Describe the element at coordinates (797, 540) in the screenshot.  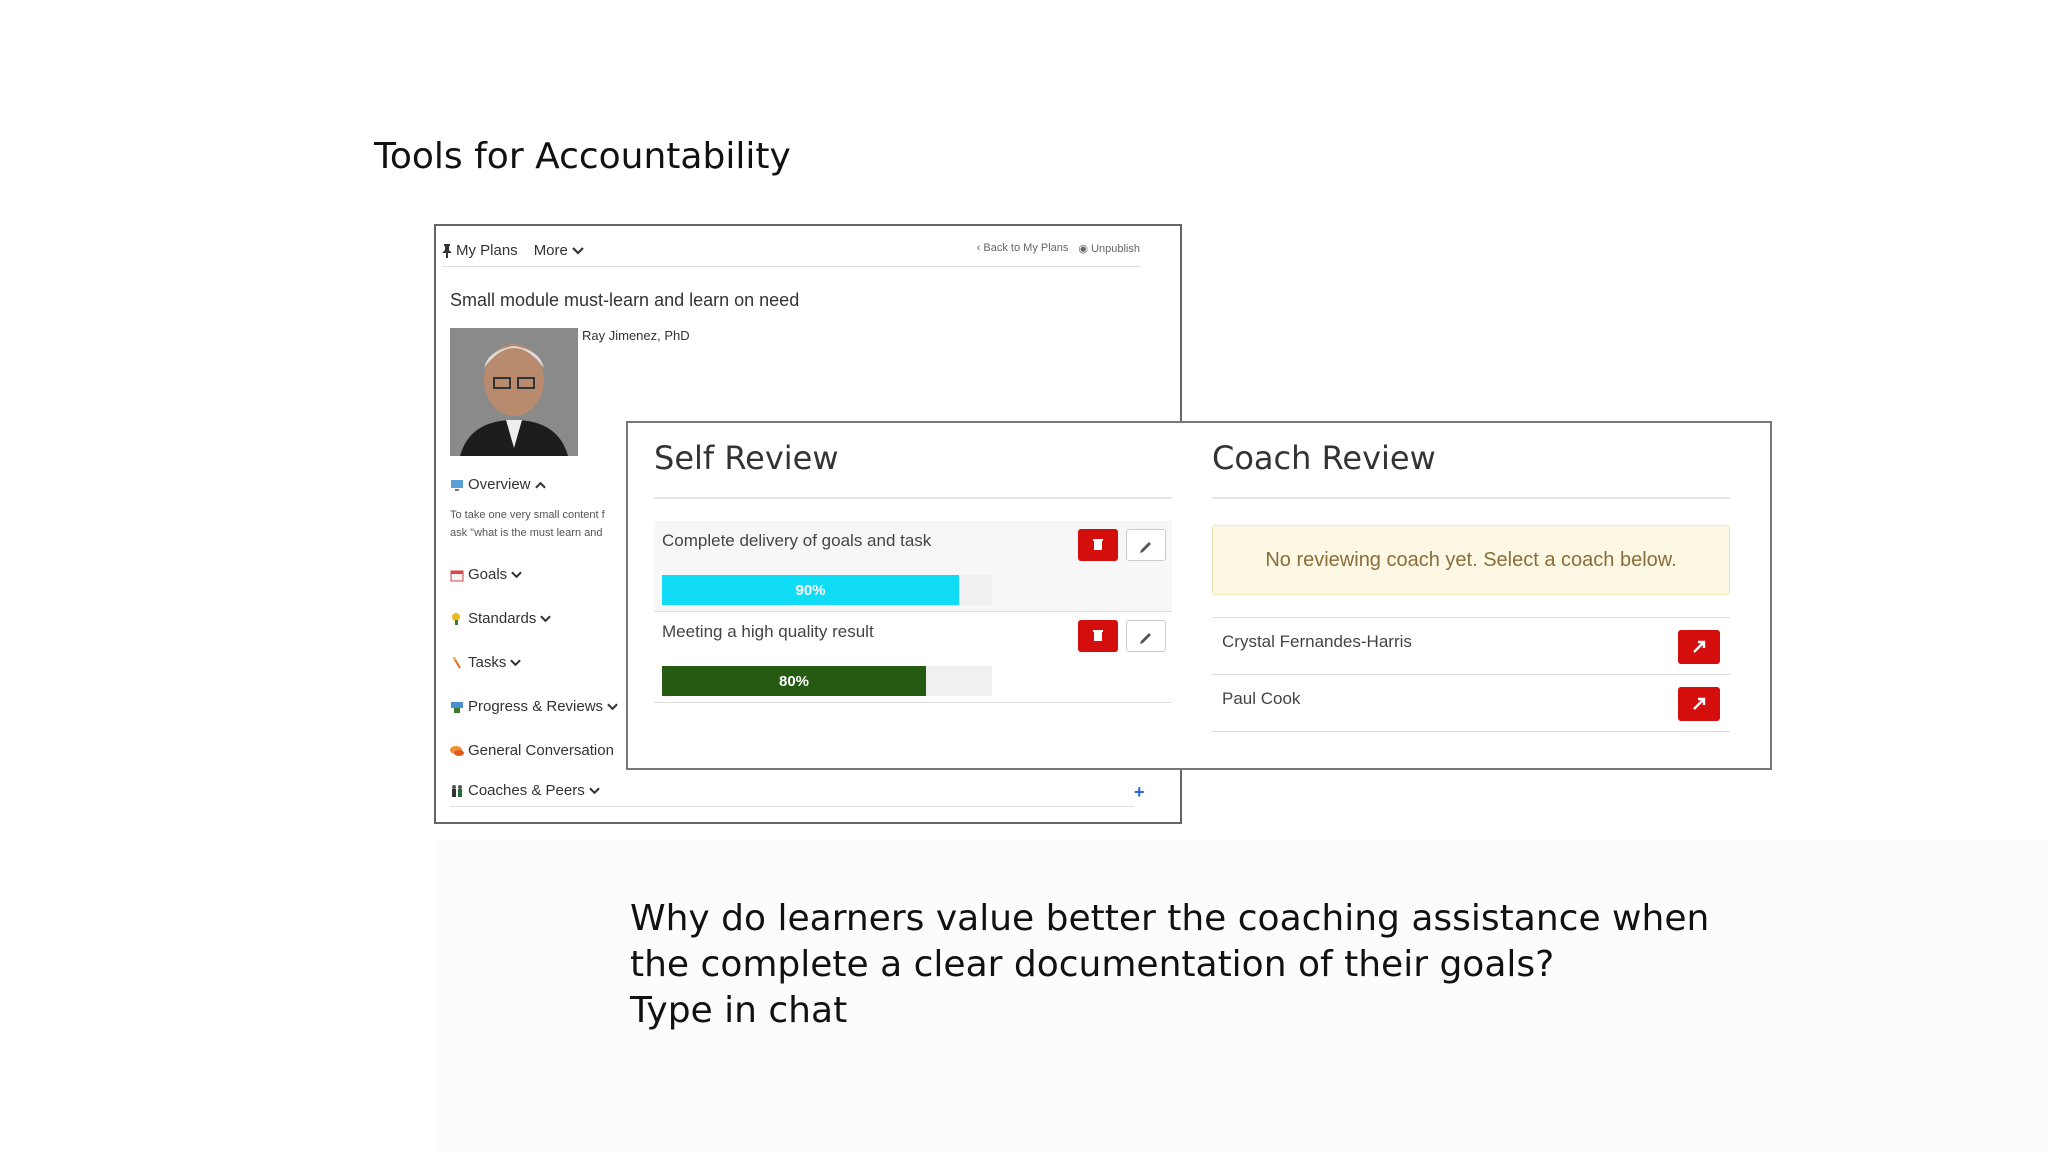
I see `goal-label: Complete delivery of goals and task` at that location.